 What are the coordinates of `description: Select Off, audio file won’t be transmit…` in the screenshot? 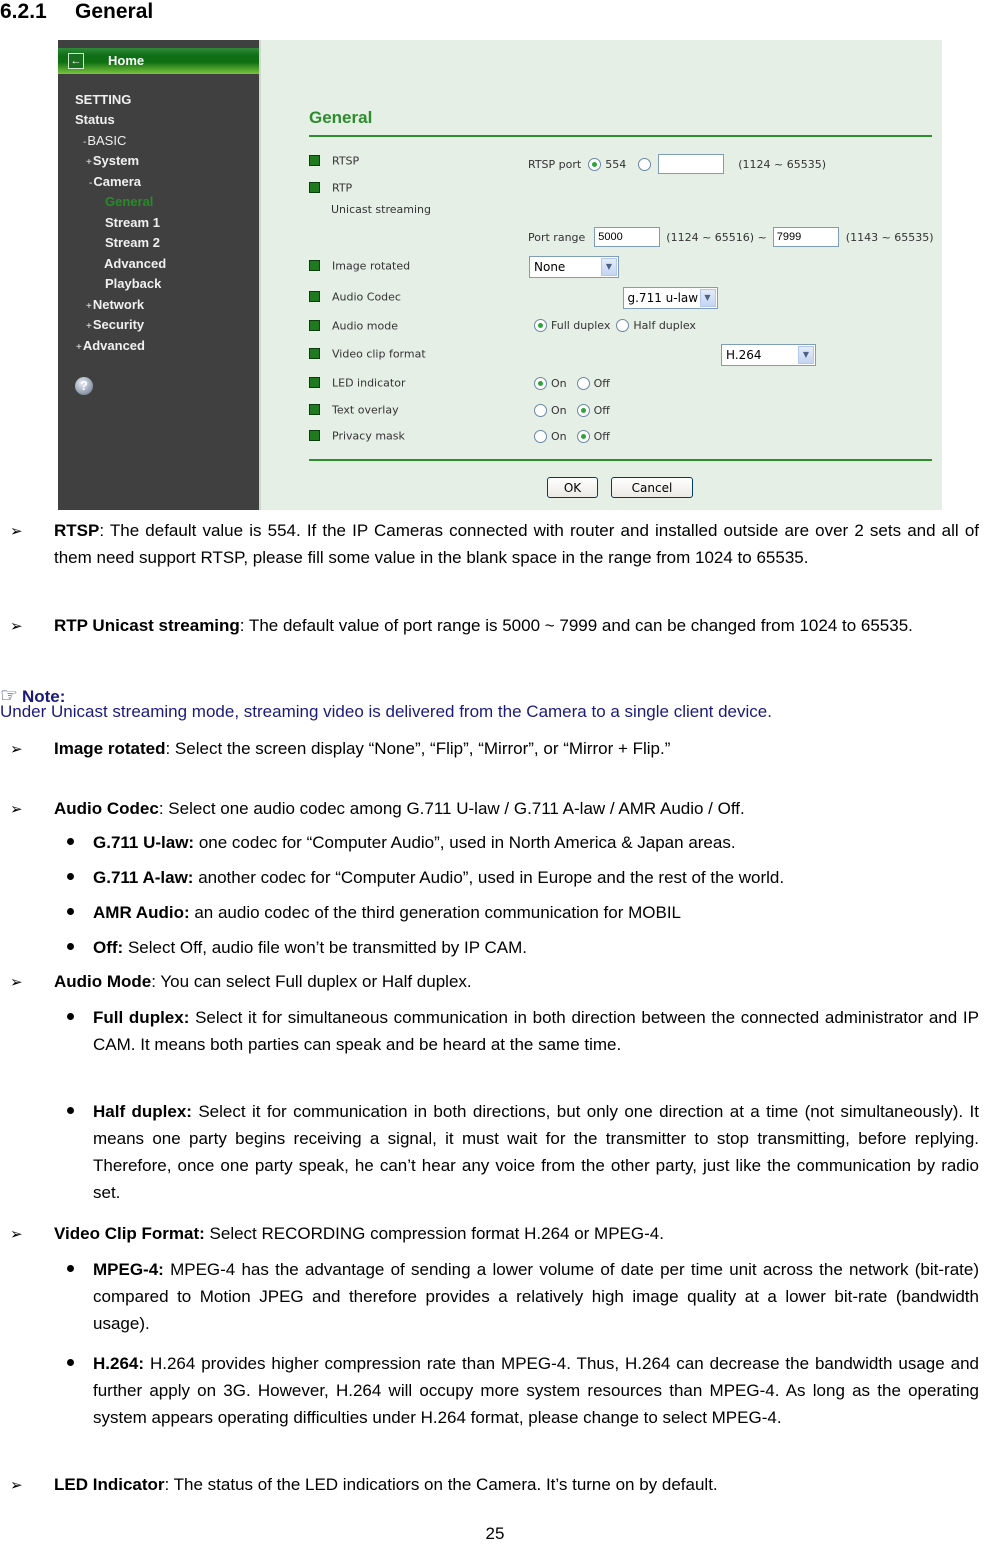 It's located at (325, 947).